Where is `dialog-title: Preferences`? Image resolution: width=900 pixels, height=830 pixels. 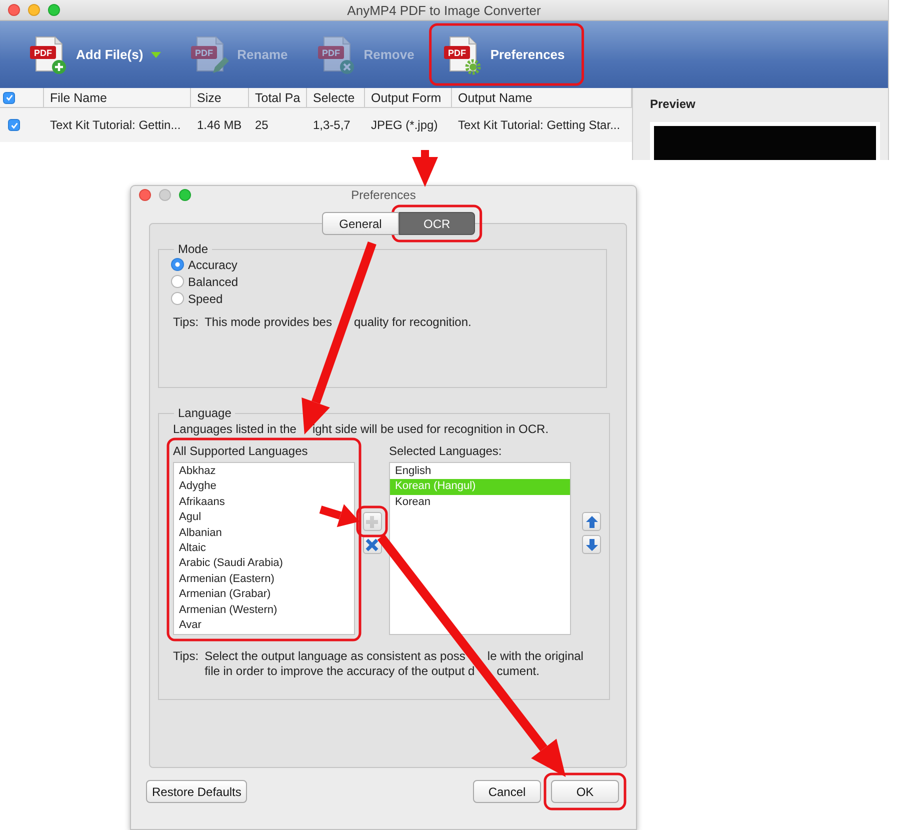
dialog-title: Preferences is located at coordinates (383, 195).